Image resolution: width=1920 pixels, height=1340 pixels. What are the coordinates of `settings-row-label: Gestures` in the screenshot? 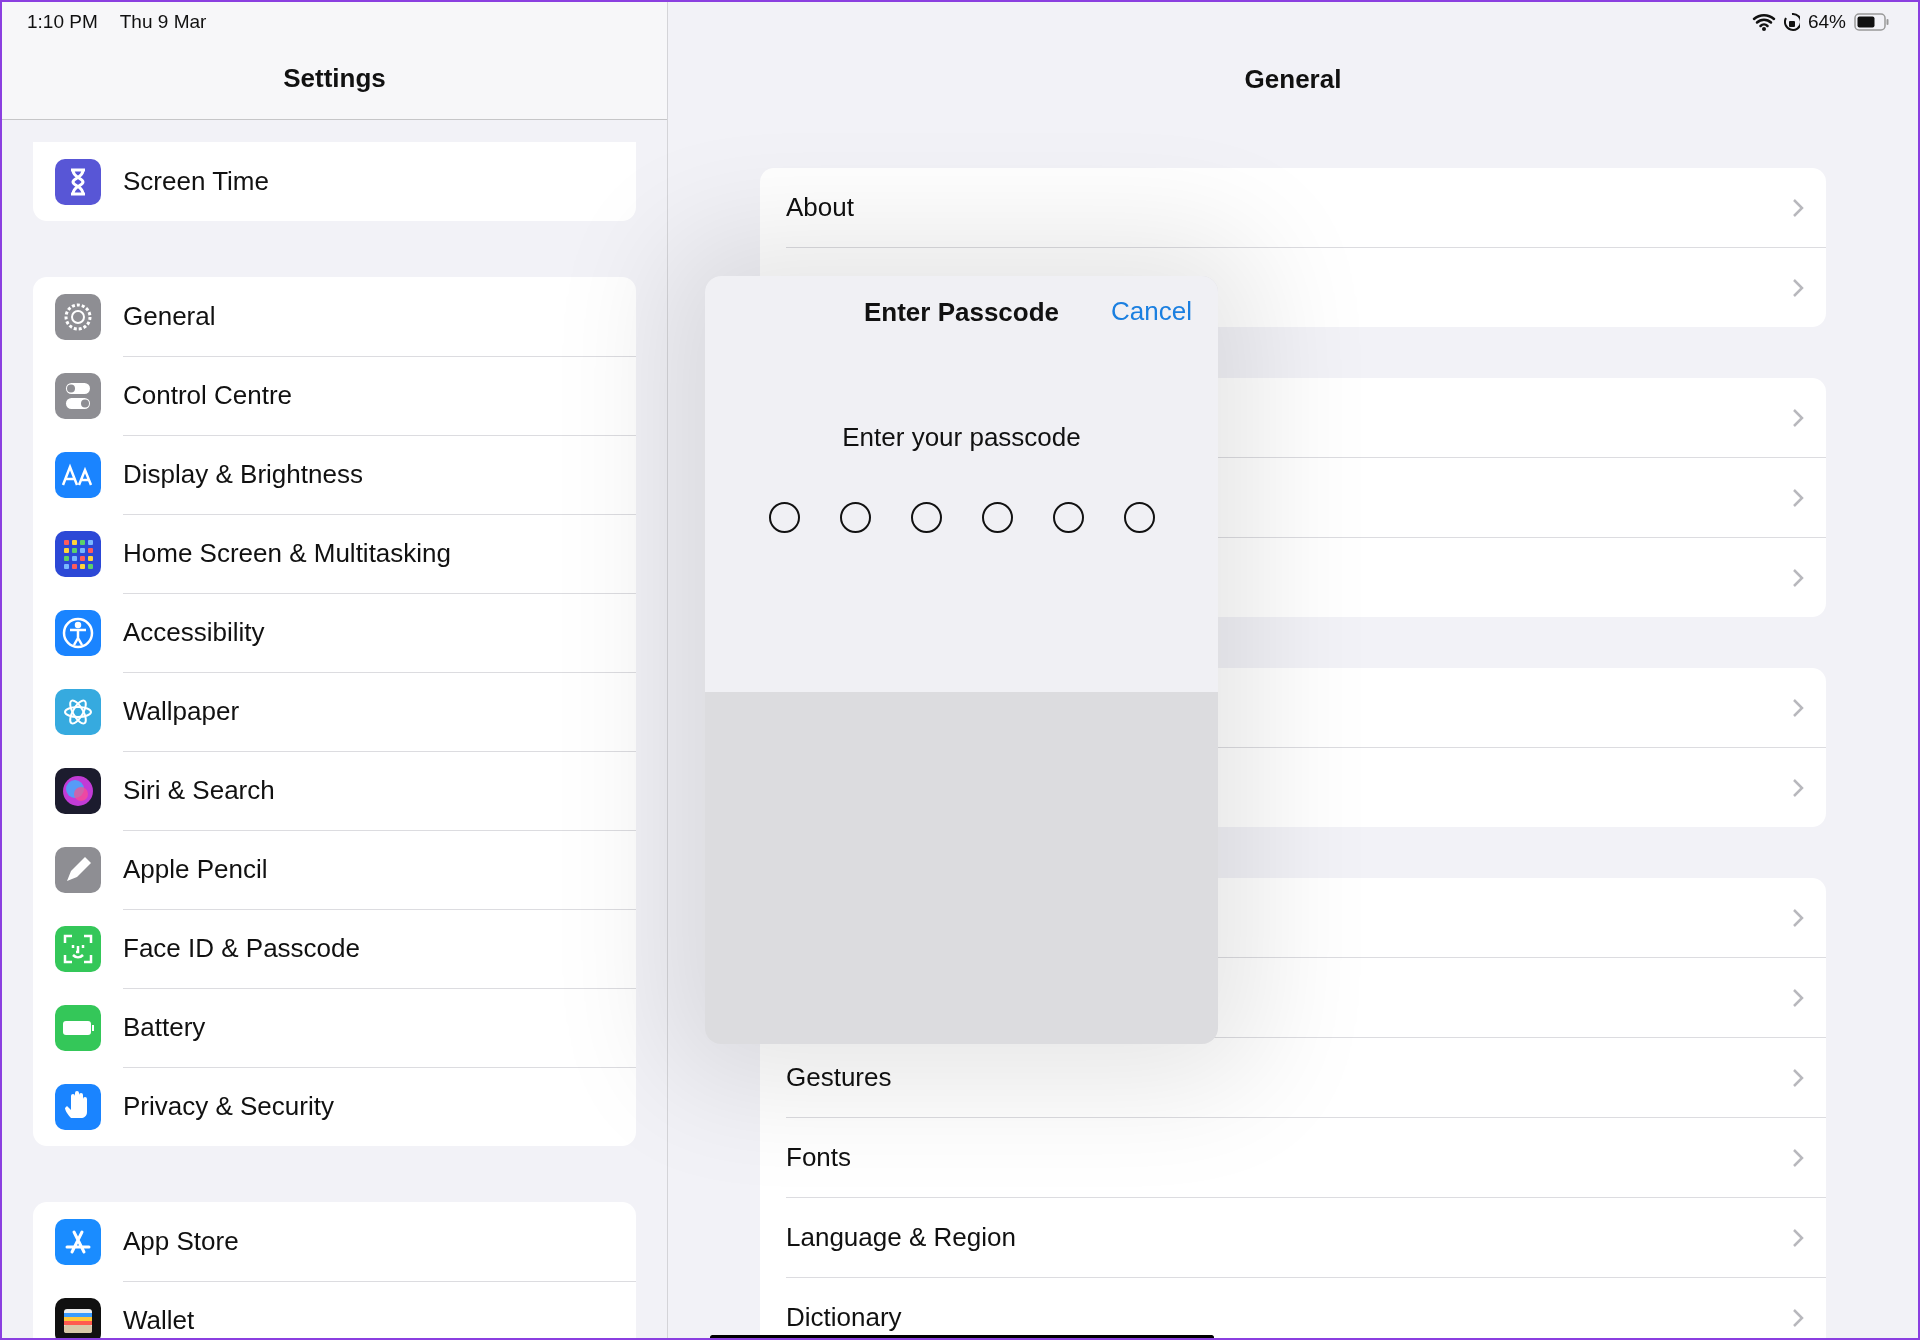 It's located at (1289, 1077).